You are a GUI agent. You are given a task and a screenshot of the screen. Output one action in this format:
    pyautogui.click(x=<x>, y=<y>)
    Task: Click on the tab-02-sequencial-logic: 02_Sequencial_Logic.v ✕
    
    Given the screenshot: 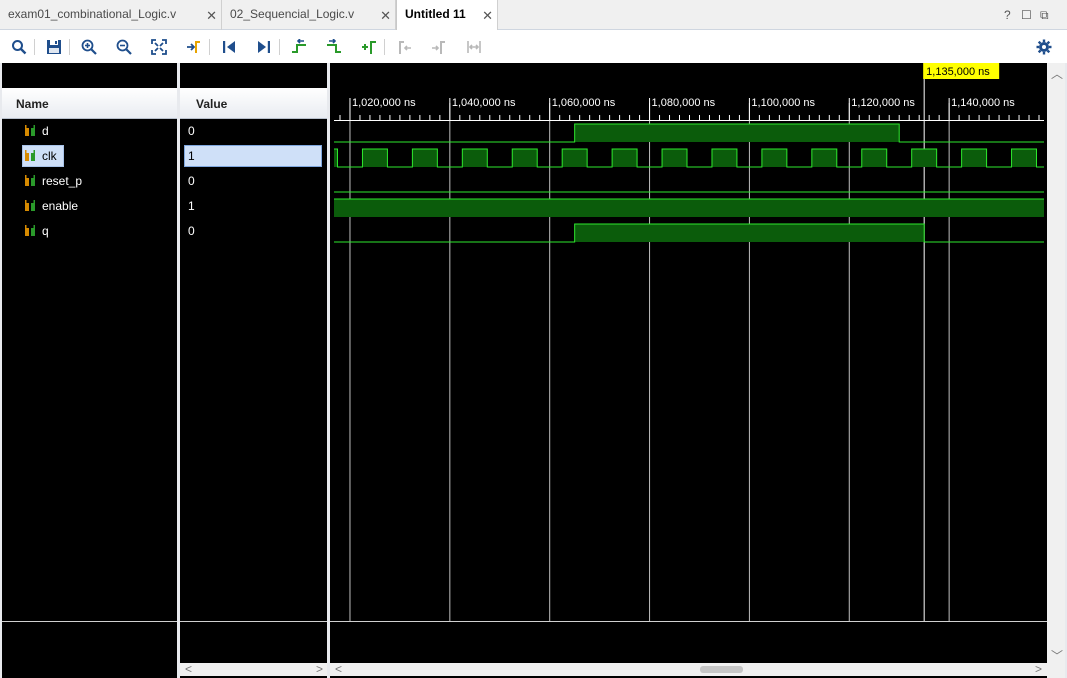 What is the action you would take?
    pyautogui.click(x=309, y=15)
    